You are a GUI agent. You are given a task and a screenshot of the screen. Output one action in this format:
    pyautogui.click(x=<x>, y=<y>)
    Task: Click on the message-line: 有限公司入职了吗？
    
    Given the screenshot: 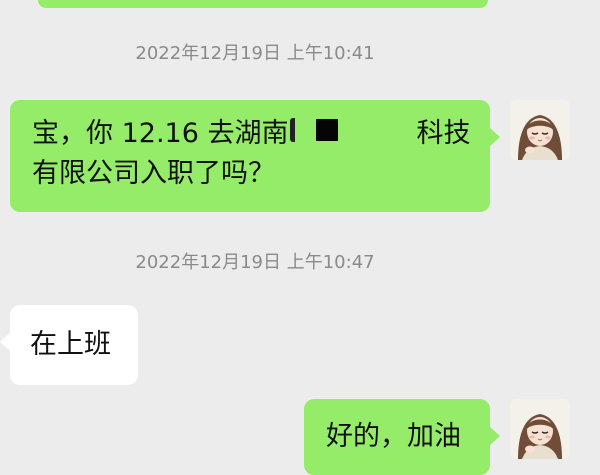 What is the action you would take?
    pyautogui.click(x=153, y=173)
    